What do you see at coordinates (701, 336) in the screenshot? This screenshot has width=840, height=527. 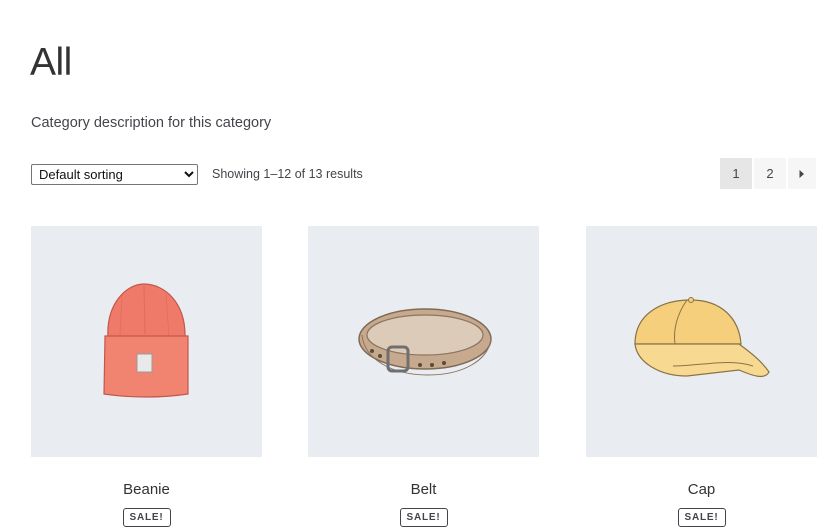 I see `cap-icon` at bounding box center [701, 336].